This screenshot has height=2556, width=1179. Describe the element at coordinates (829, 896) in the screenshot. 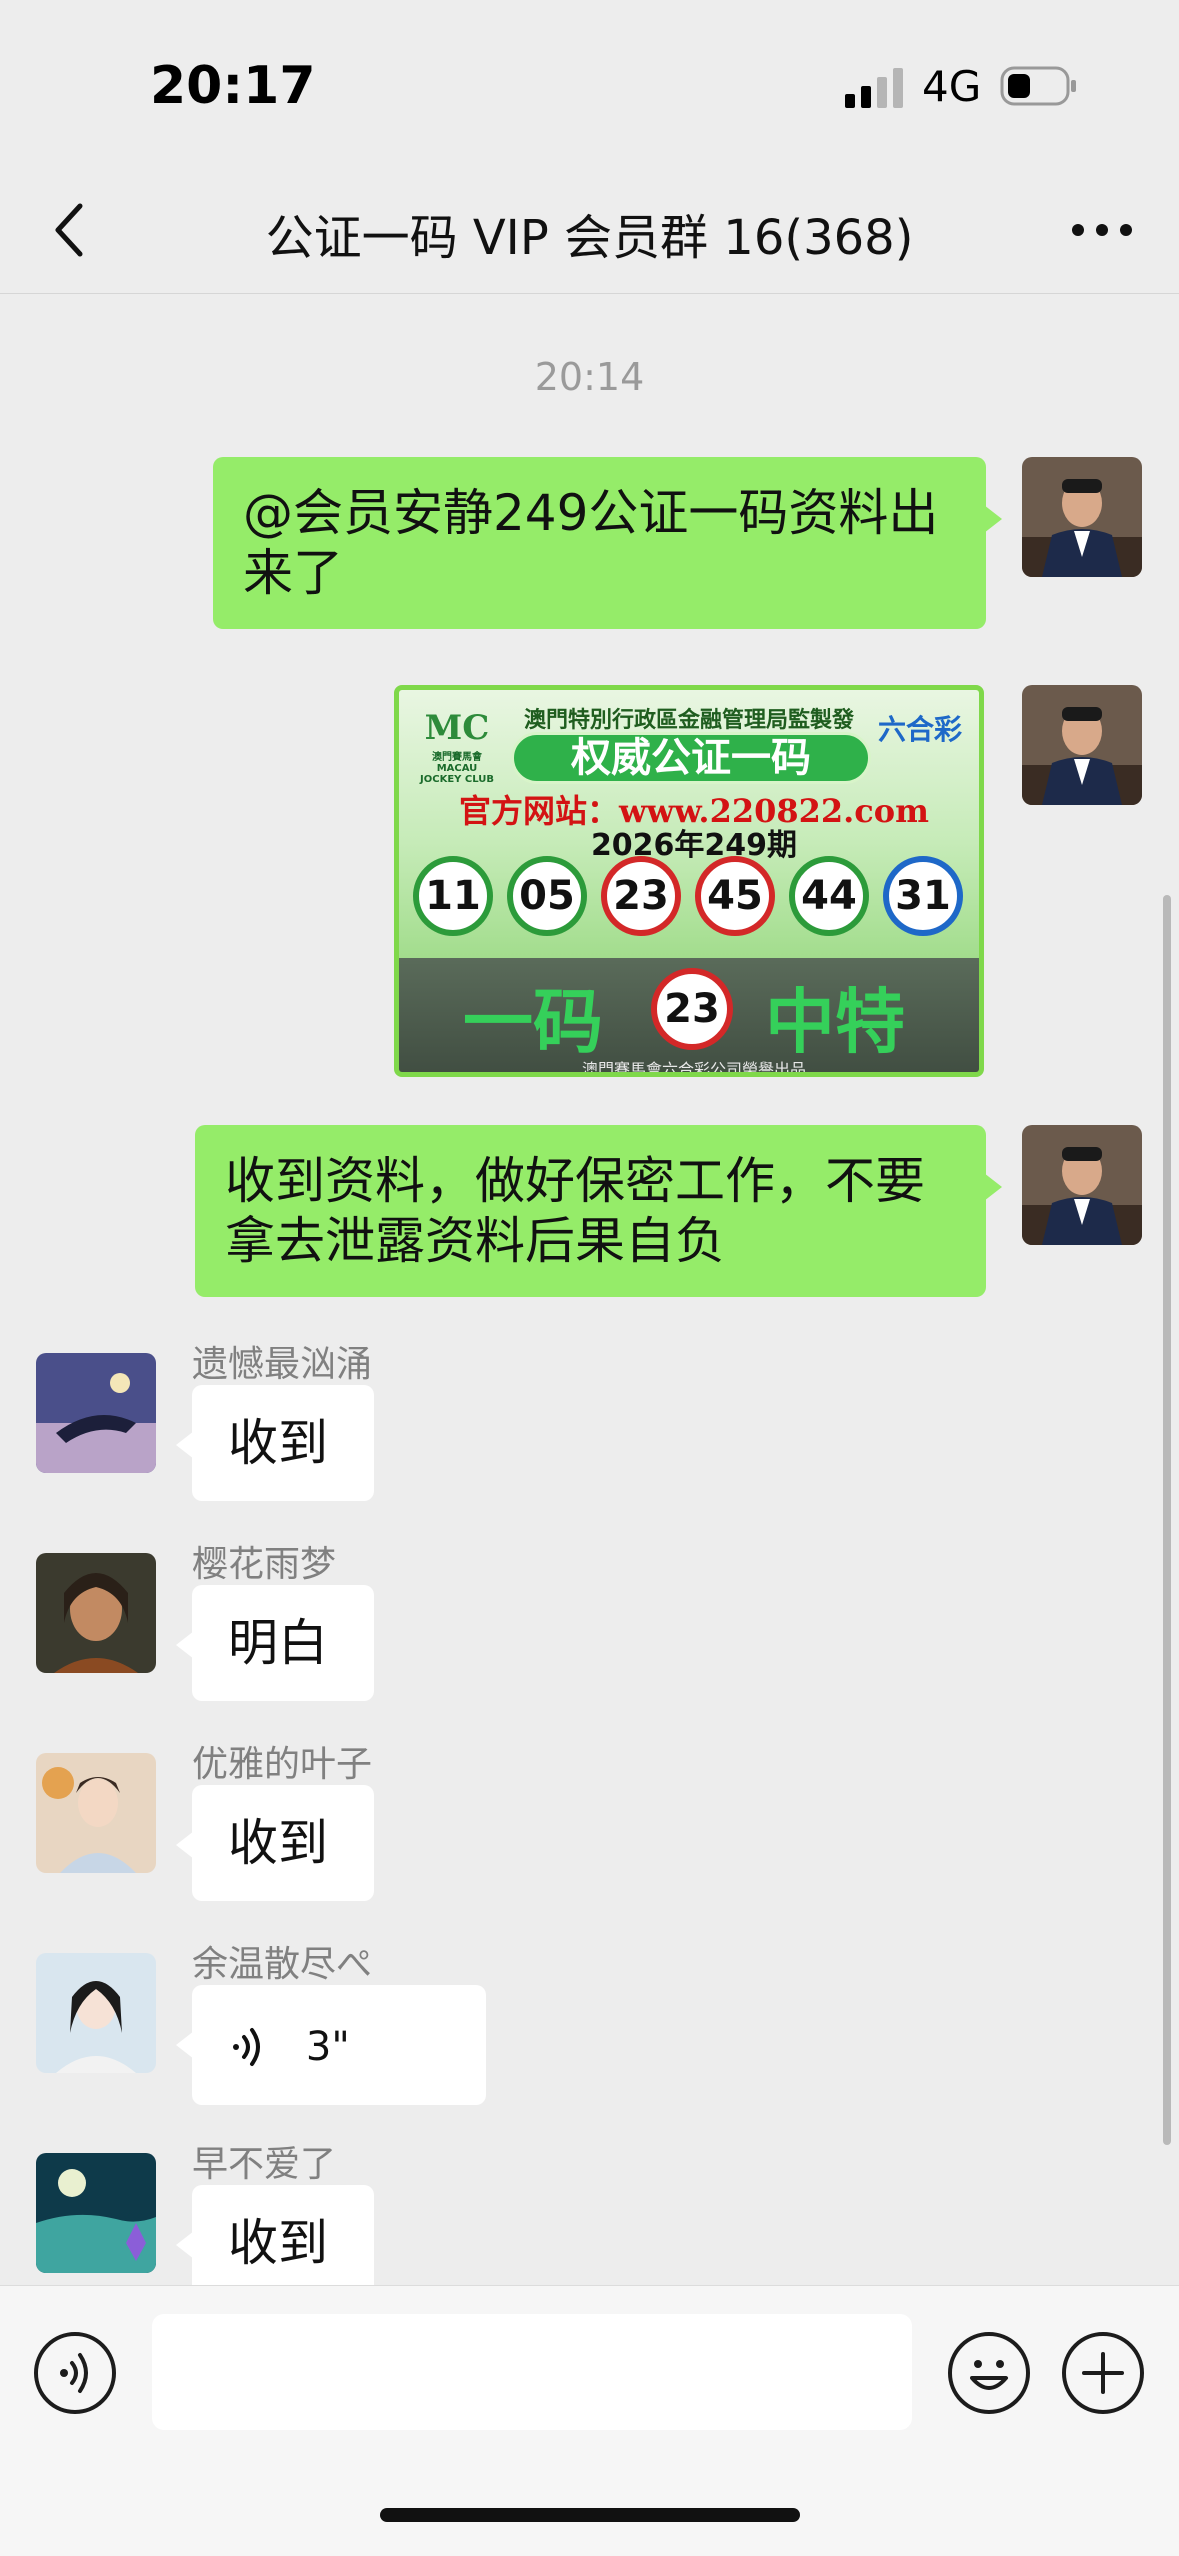

I see `number-ball: 44` at that location.